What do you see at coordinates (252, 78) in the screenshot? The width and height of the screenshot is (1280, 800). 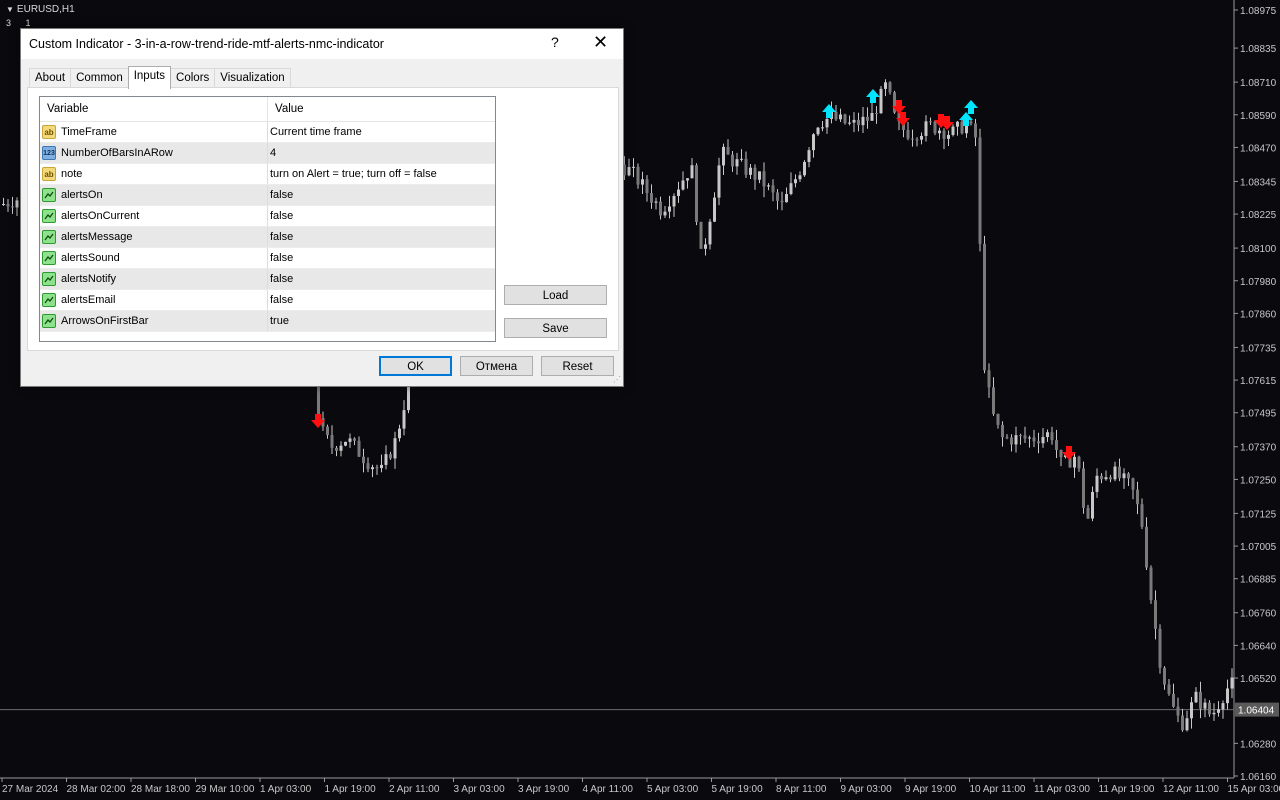 I see `tab-visualization: Visualization` at bounding box center [252, 78].